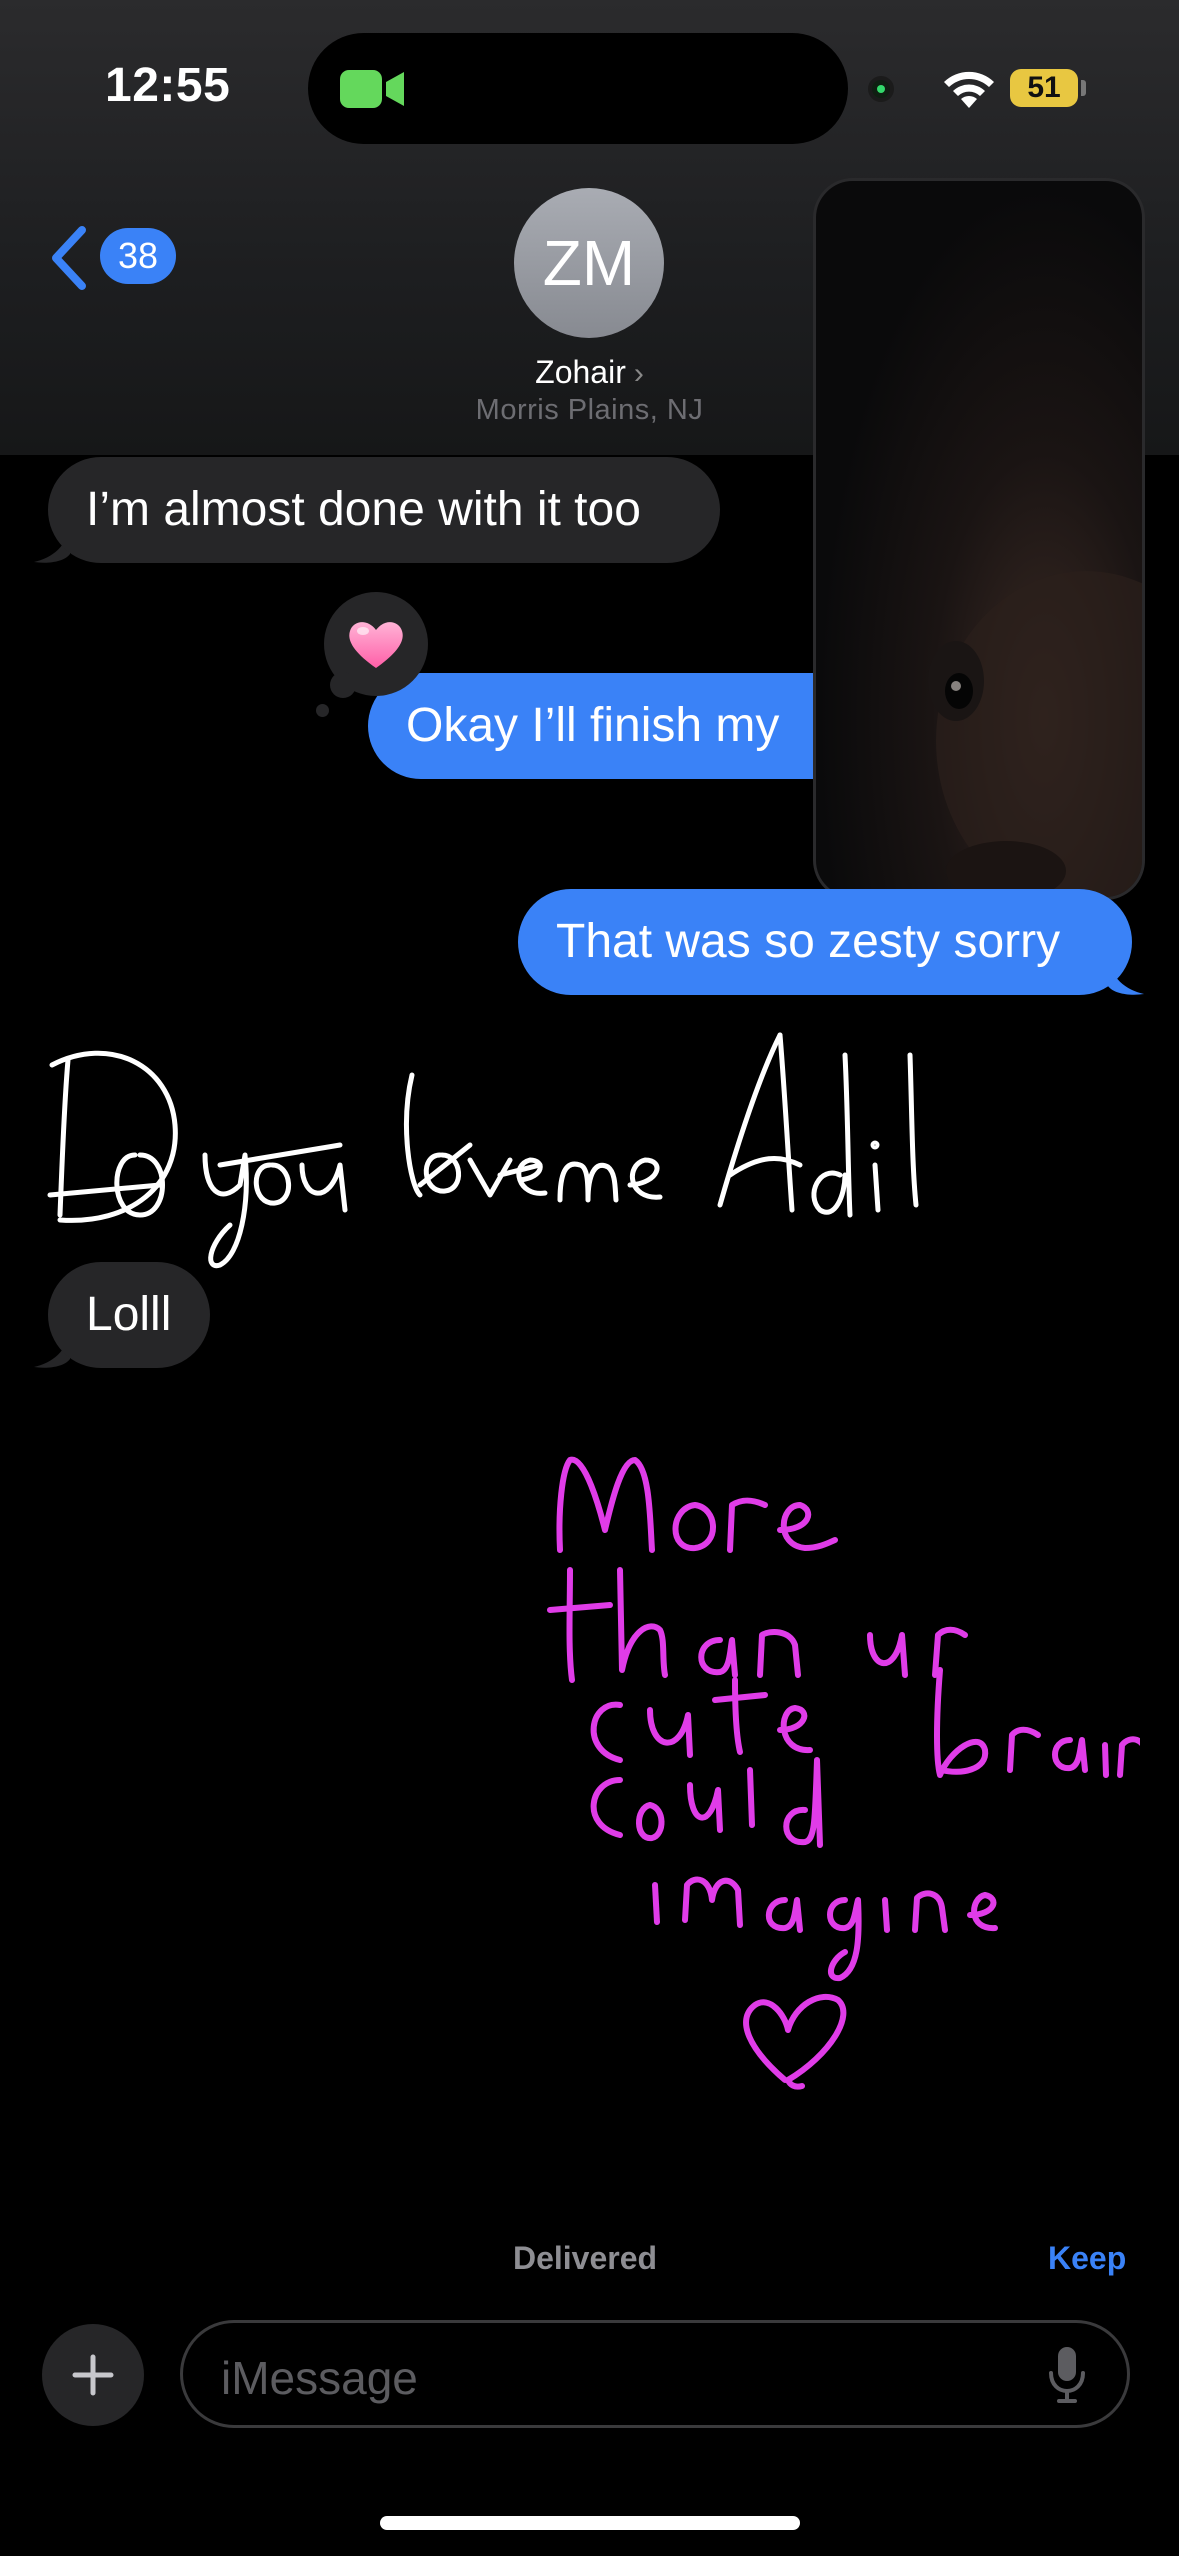  What do you see at coordinates (590, 2523) in the screenshot?
I see `home-indicator` at bounding box center [590, 2523].